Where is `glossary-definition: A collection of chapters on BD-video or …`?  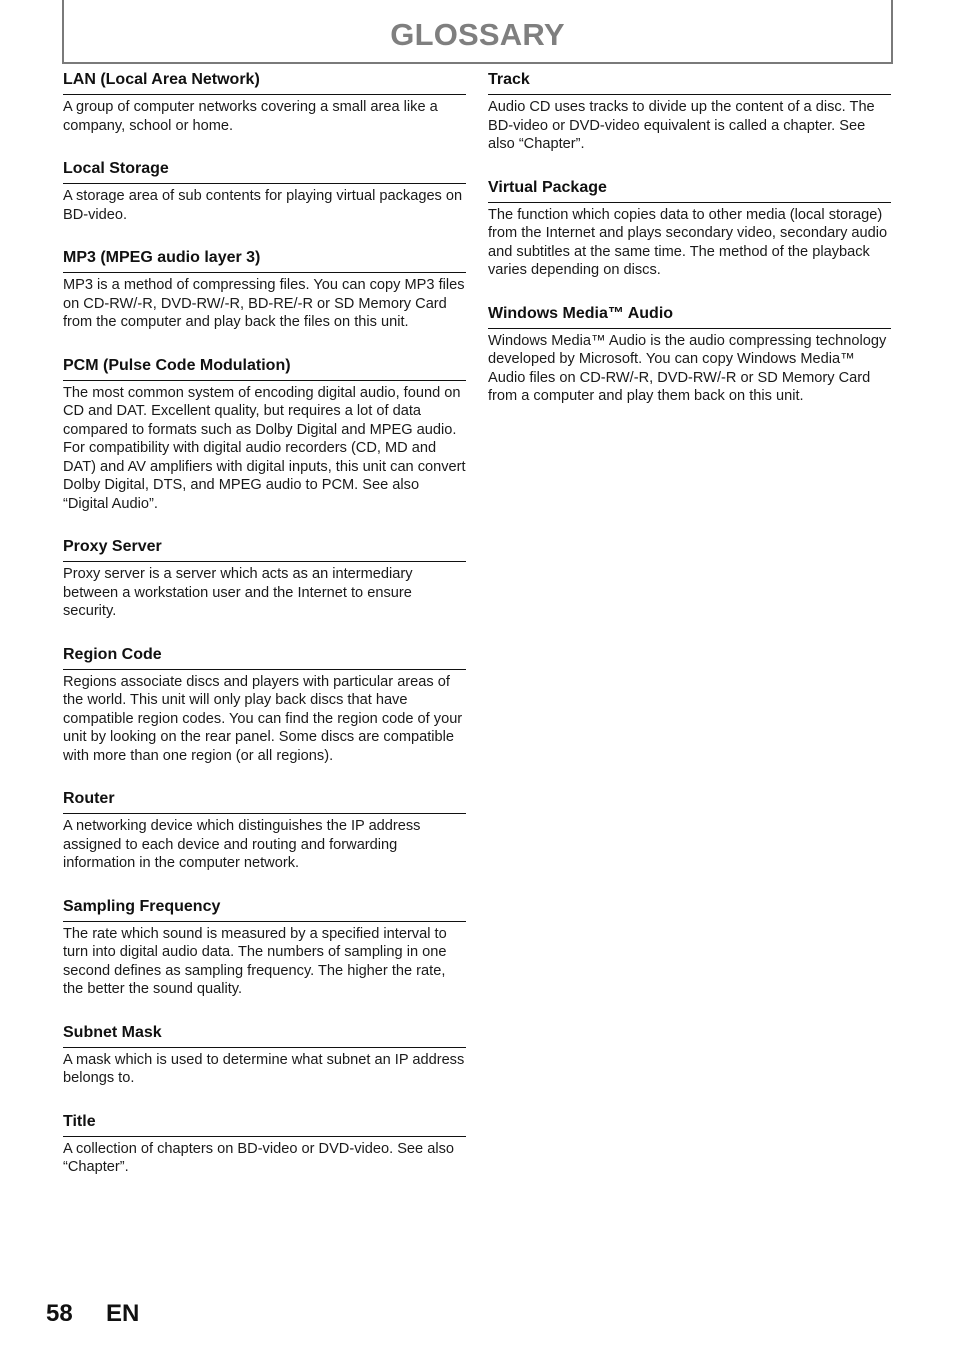
glossary-definition: A collection of chapters on BD-video or … is located at coordinates (258, 1158).